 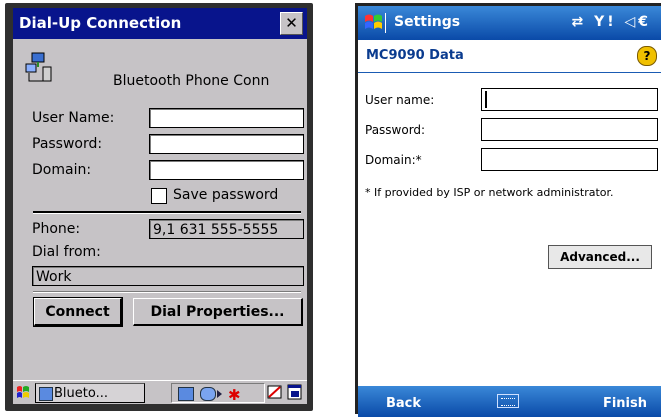 I want to click on desktop-icon, so click(x=276, y=393).